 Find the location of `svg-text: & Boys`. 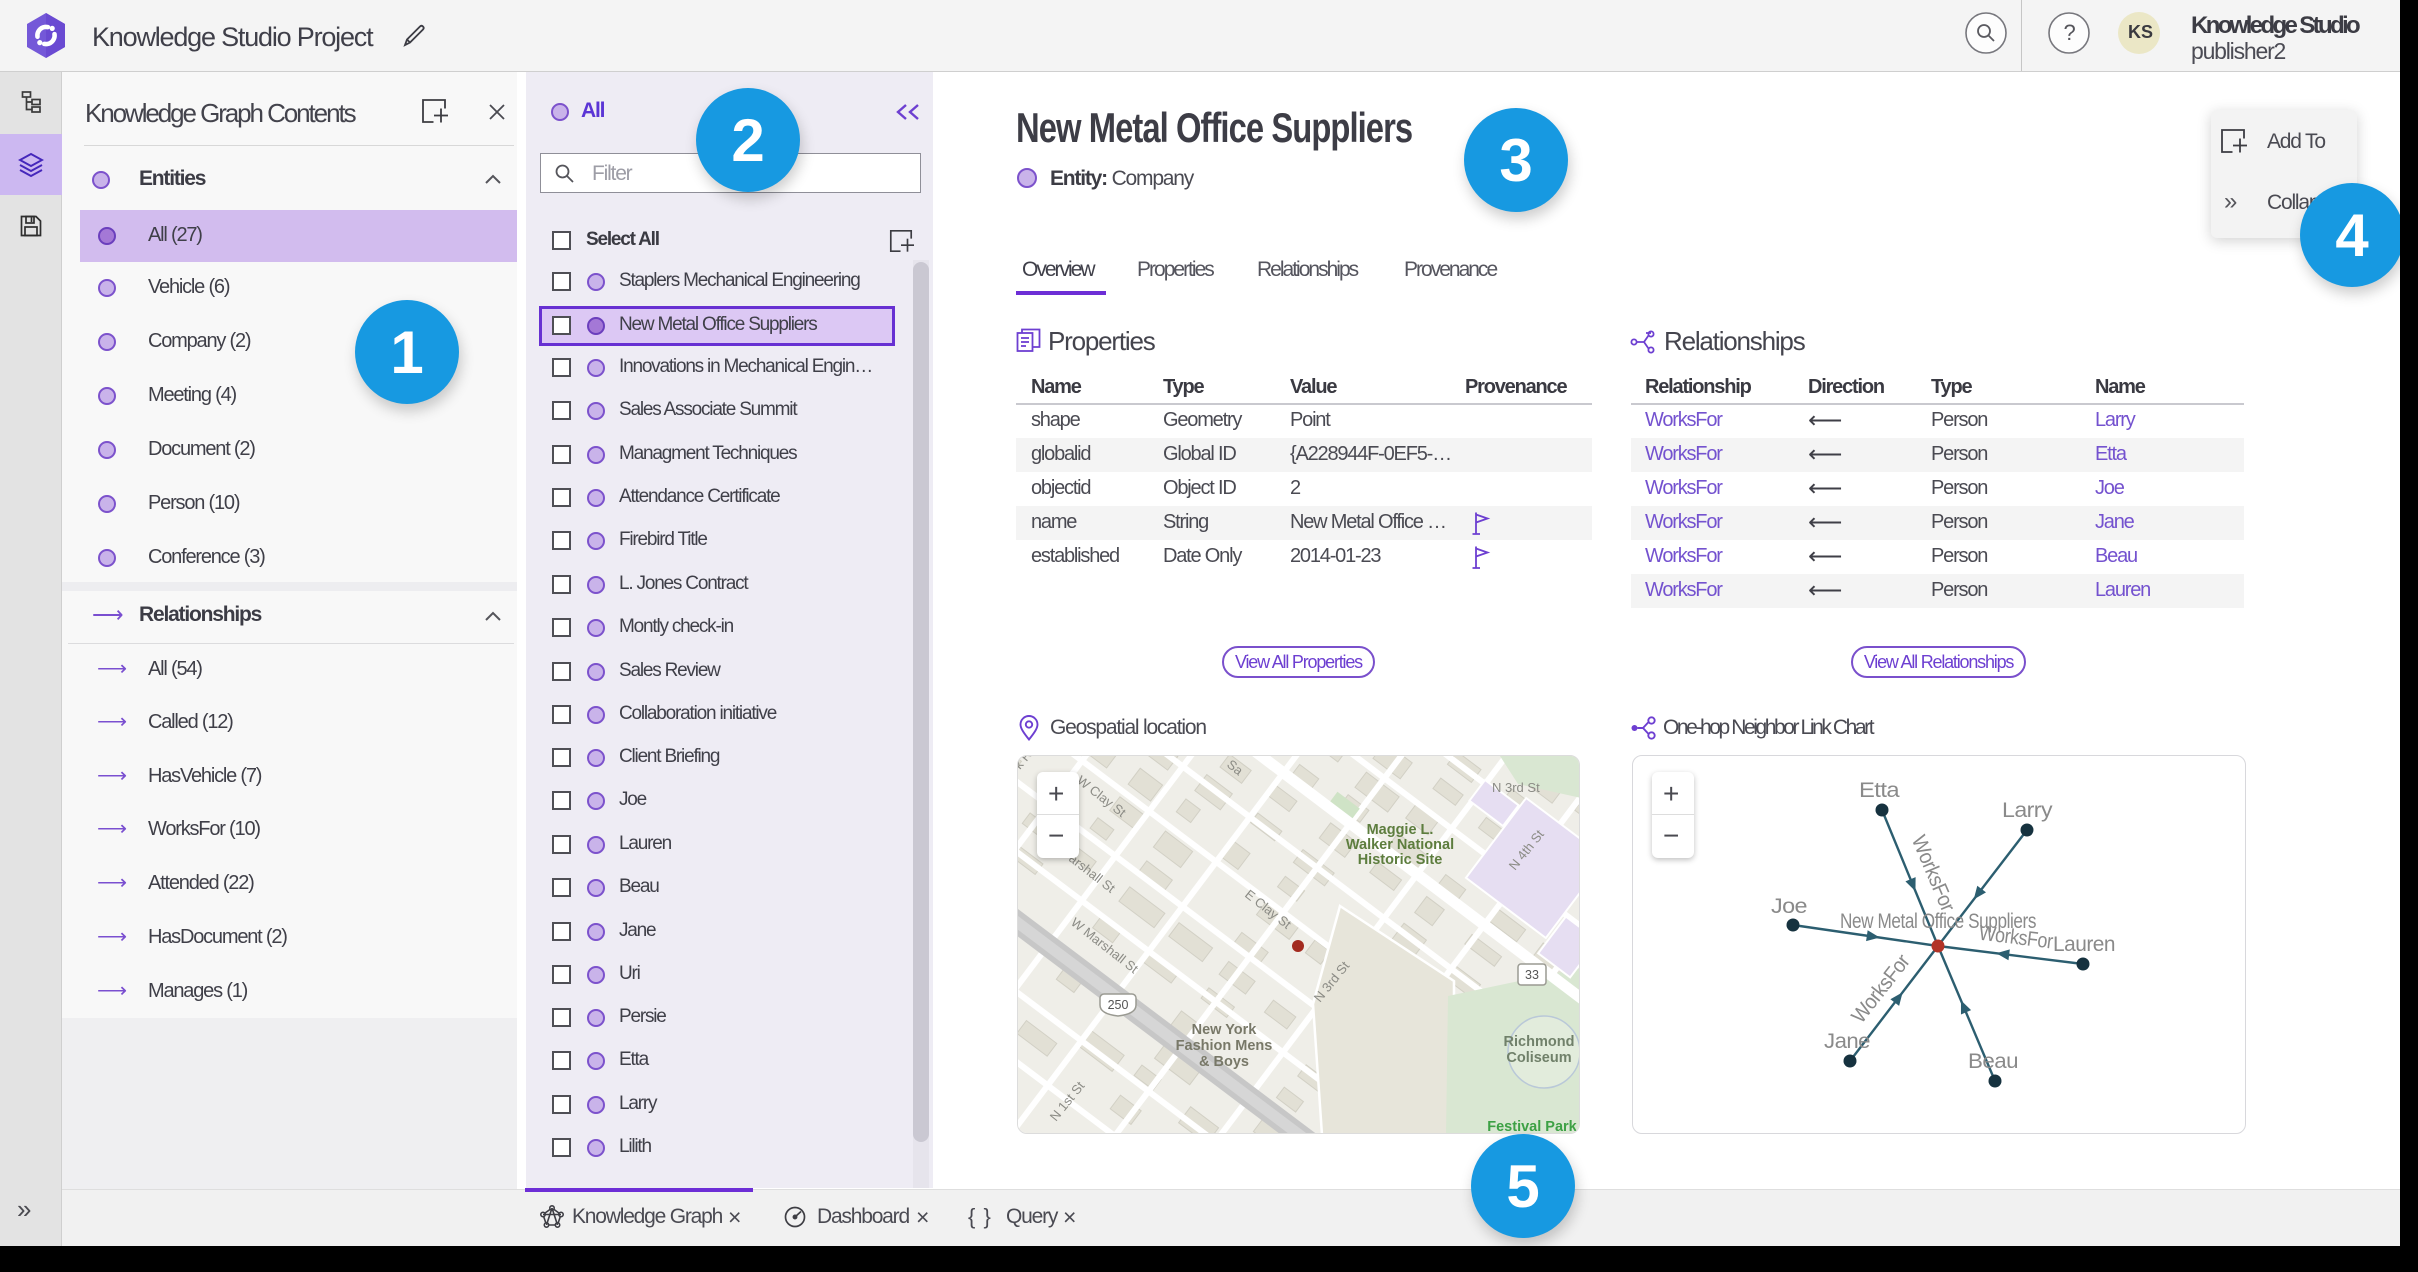

svg-text: & Boys is located at coordinates (1224, 1062).